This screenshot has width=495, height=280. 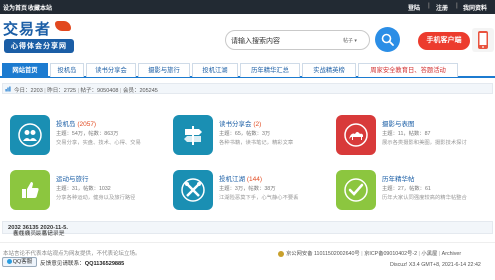 I want to click on nav-yearly-best: 历年精华汇总, so click(x=270, y=70).